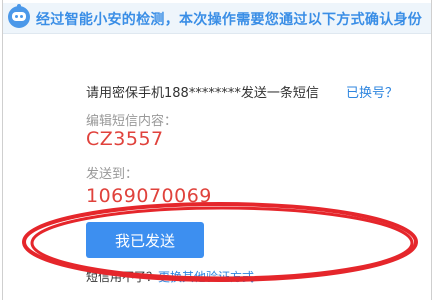 Image resolution: width=434 pixels, height=300 pixels. I want to click on footer: 短信用不了？更换其他验证方式, so click(170, 276).